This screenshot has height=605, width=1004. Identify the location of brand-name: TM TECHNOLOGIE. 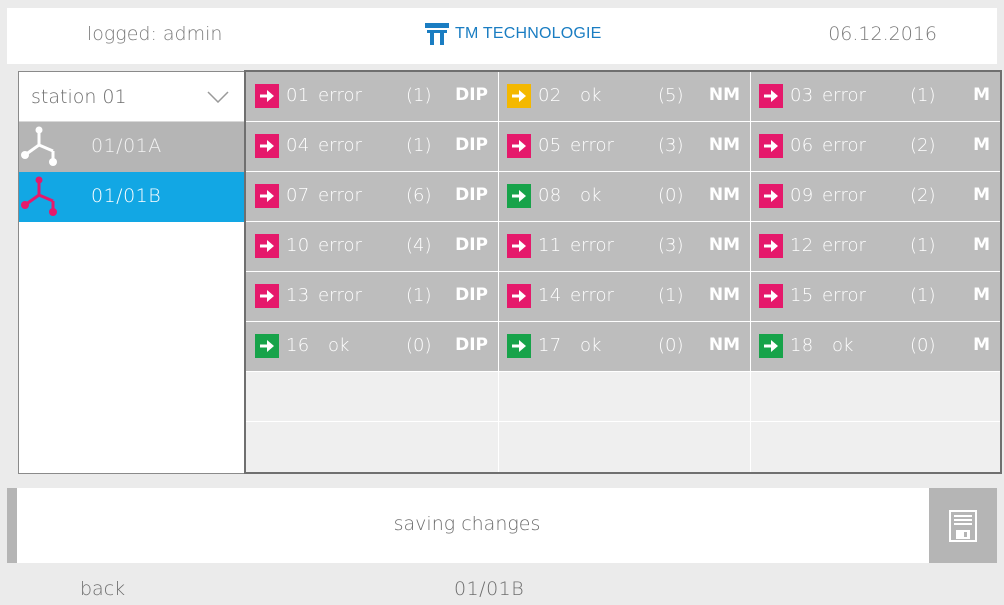
(528, 33).